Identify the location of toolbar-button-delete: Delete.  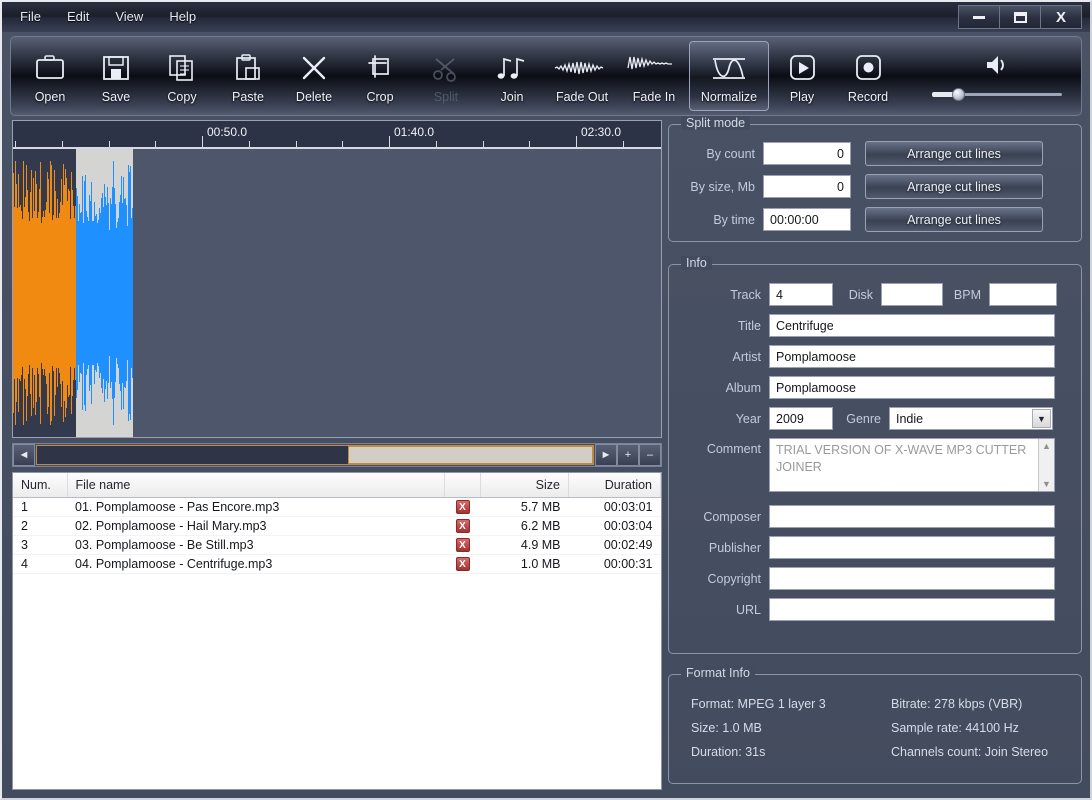
(314, 76).